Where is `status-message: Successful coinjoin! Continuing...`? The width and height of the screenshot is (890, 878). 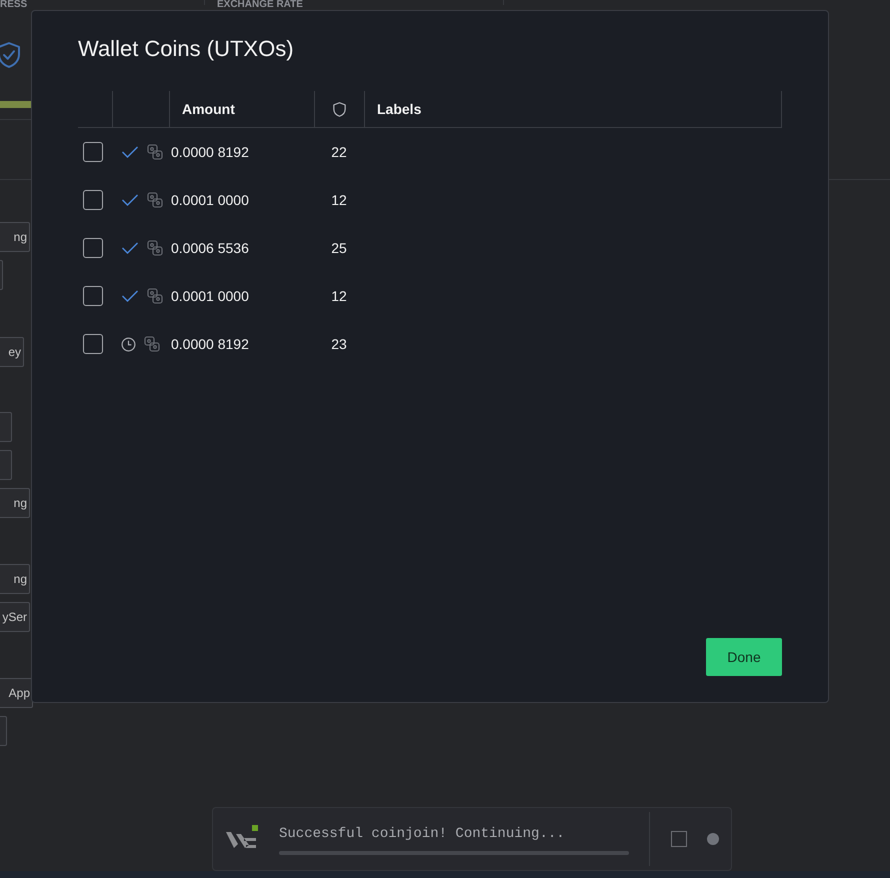 status-message: Successful coinjoin! Continuing... is located at coordinates (422, 834).